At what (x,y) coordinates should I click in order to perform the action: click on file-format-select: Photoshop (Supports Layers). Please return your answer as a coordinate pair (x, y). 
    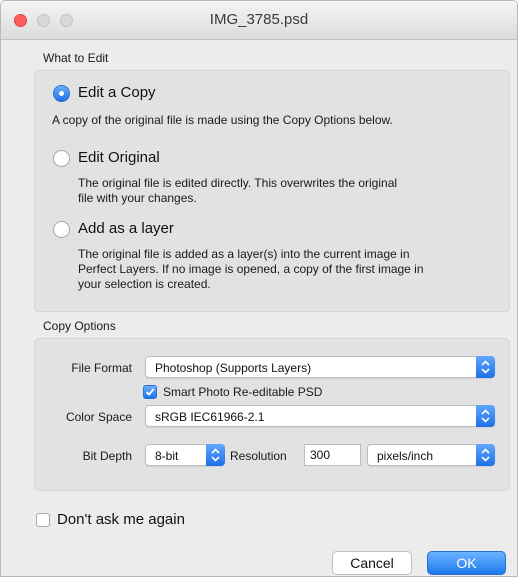
    Looking at the image, I should click on (320, 367).